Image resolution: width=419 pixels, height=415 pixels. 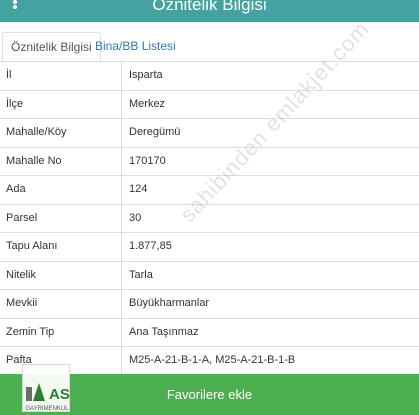 I want to click on row-value: Büyükharmanlar, so click(x=169, y=303).